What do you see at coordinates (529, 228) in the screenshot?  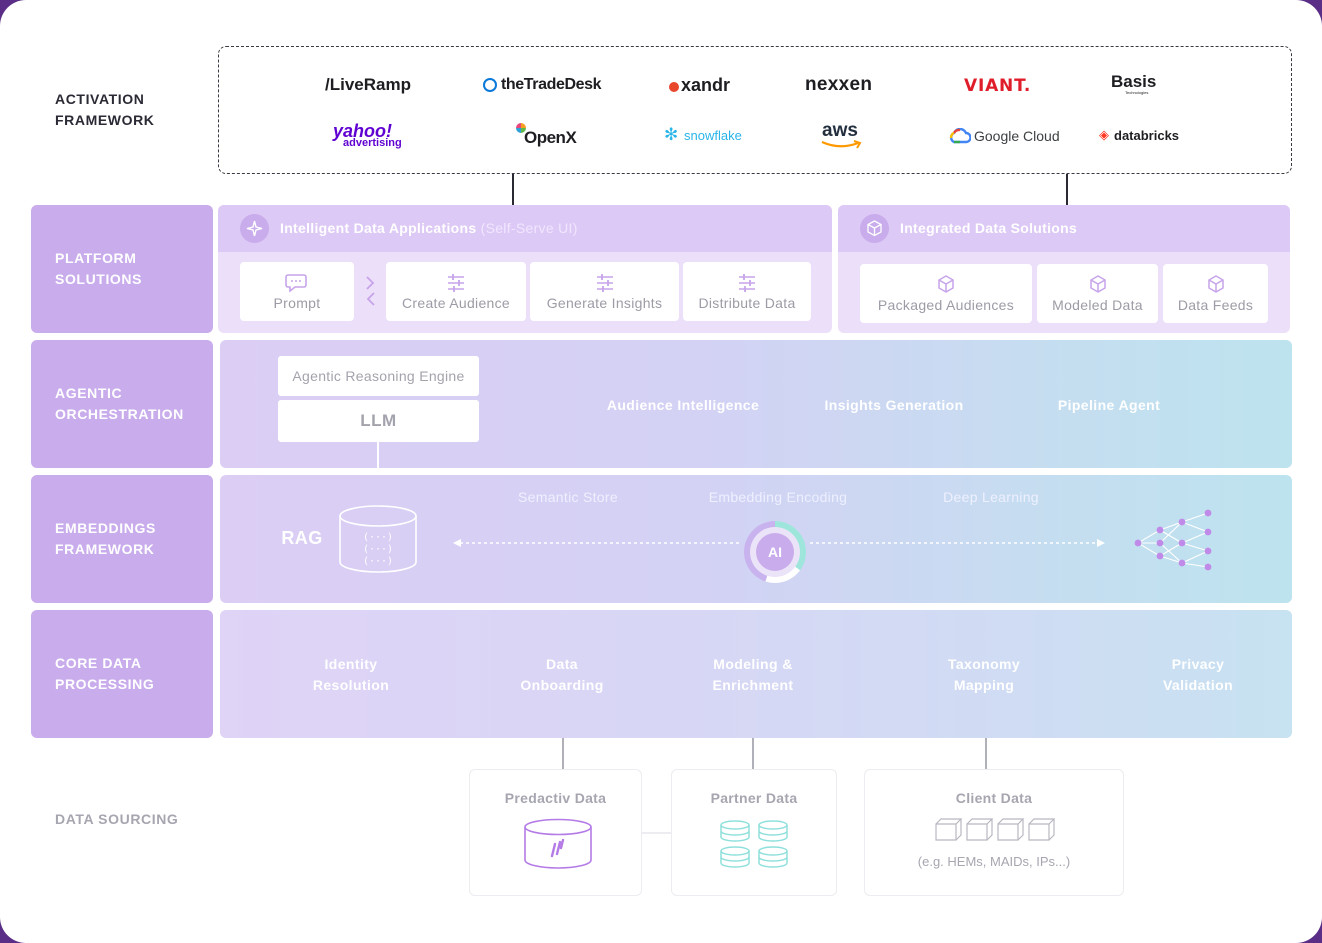 I see `intelligent-apps-subtitle: (Self-Serve UI)` at bounding box center [529, 228].